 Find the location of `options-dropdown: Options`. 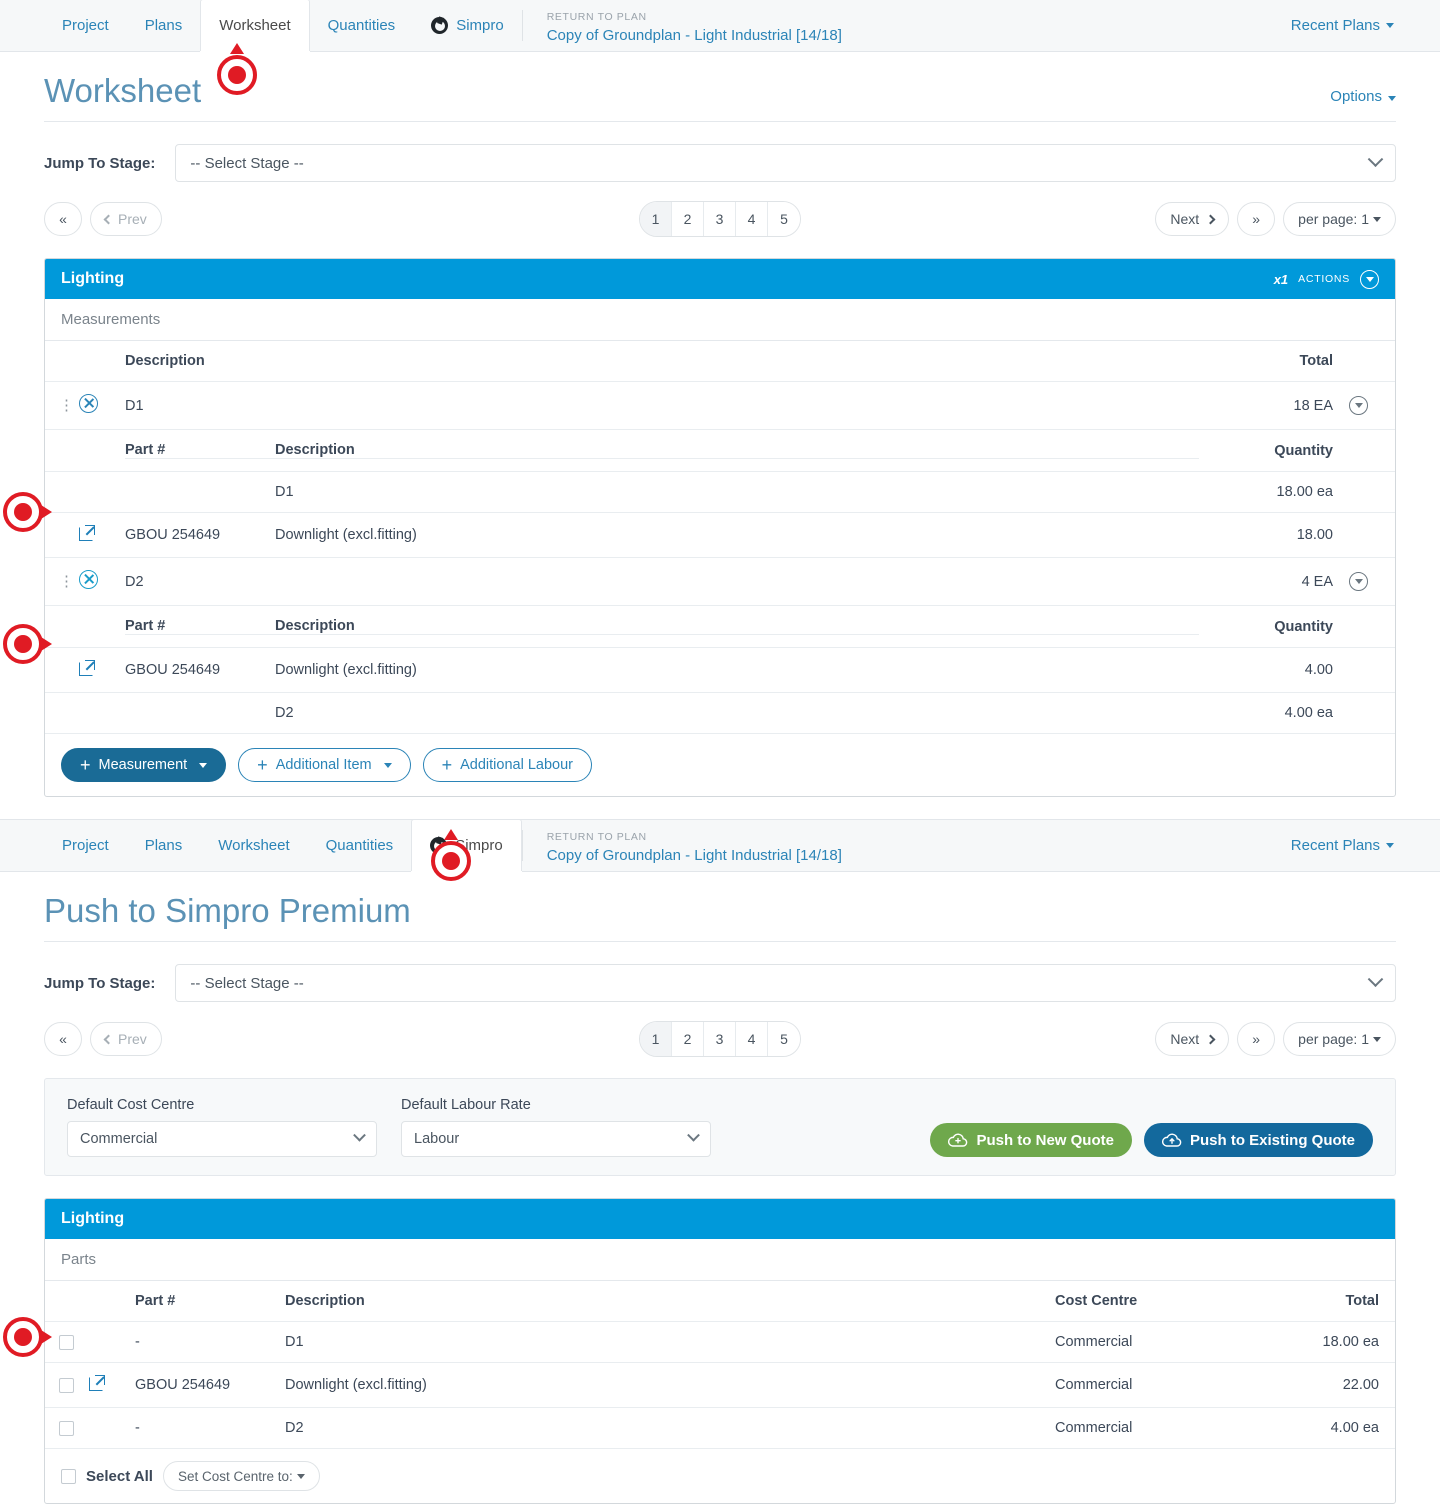

options-dropdown: Options is located at coordinates (1363, 97).